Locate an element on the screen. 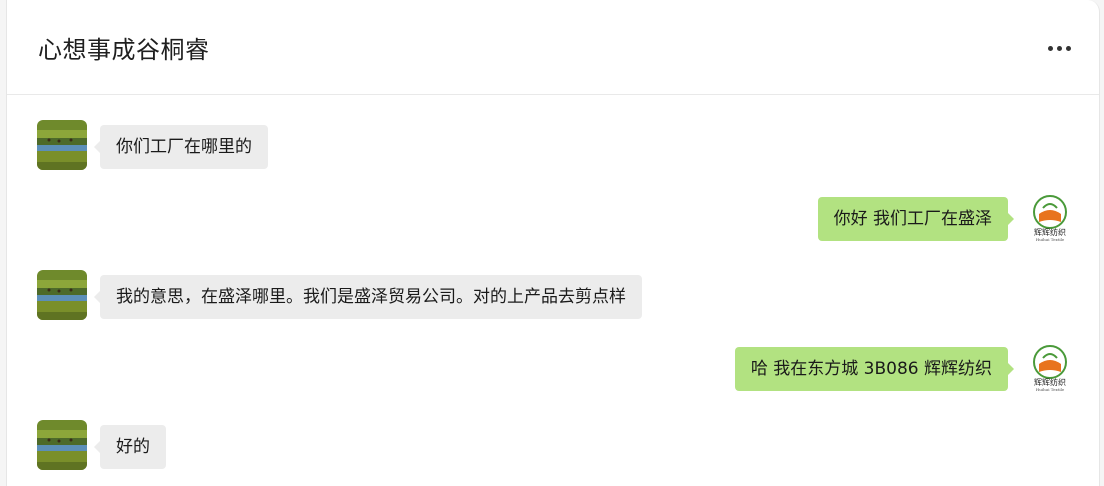  message-bubble: 你们工厂在哪里的 is located at coordinates (181, 147).